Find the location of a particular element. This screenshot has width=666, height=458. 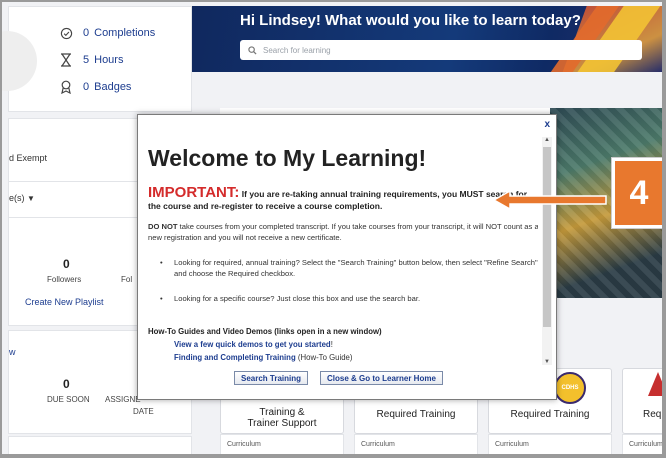

demos-link-tail: ! is located at coordinates (331, 344).